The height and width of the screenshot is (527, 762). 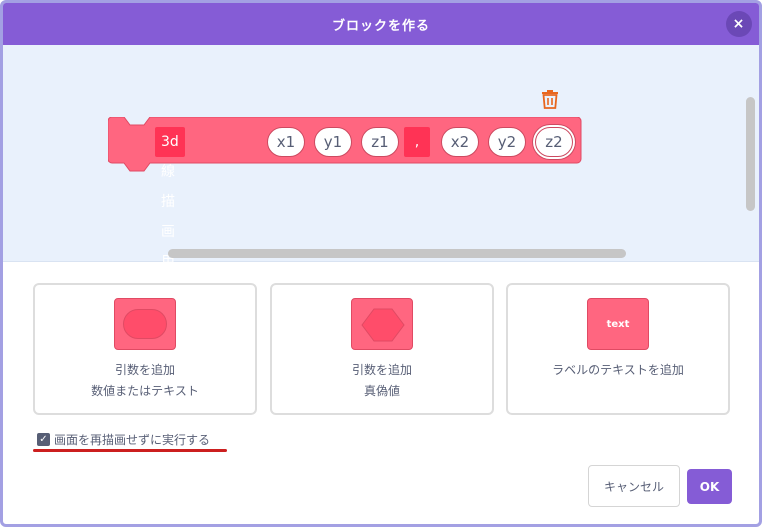 I want to click on cancel-button: キャンセル, so click(x=634, y=486).